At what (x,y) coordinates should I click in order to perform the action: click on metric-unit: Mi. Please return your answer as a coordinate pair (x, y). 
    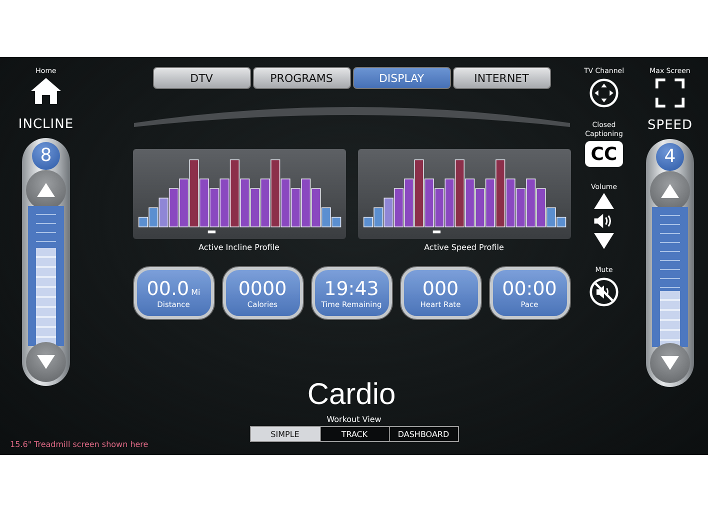
    Looking at the image, I should click on (195, 292).